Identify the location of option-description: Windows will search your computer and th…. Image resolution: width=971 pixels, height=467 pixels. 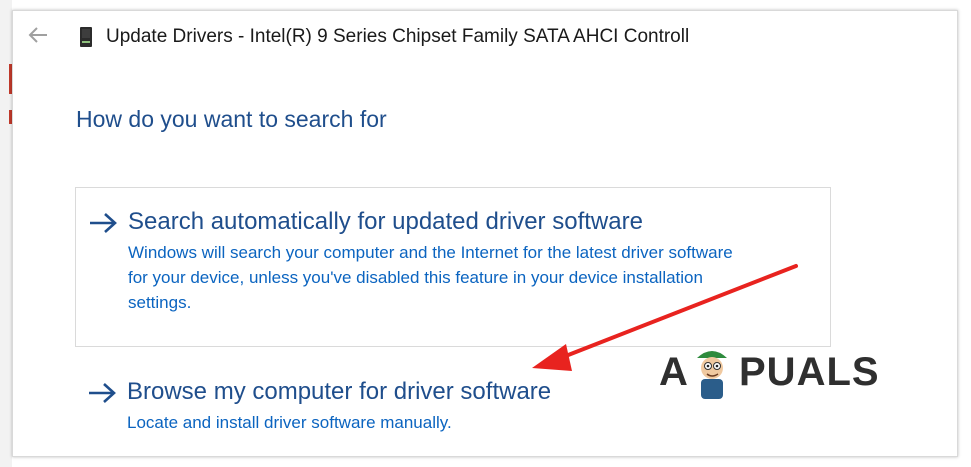
(430, 277).